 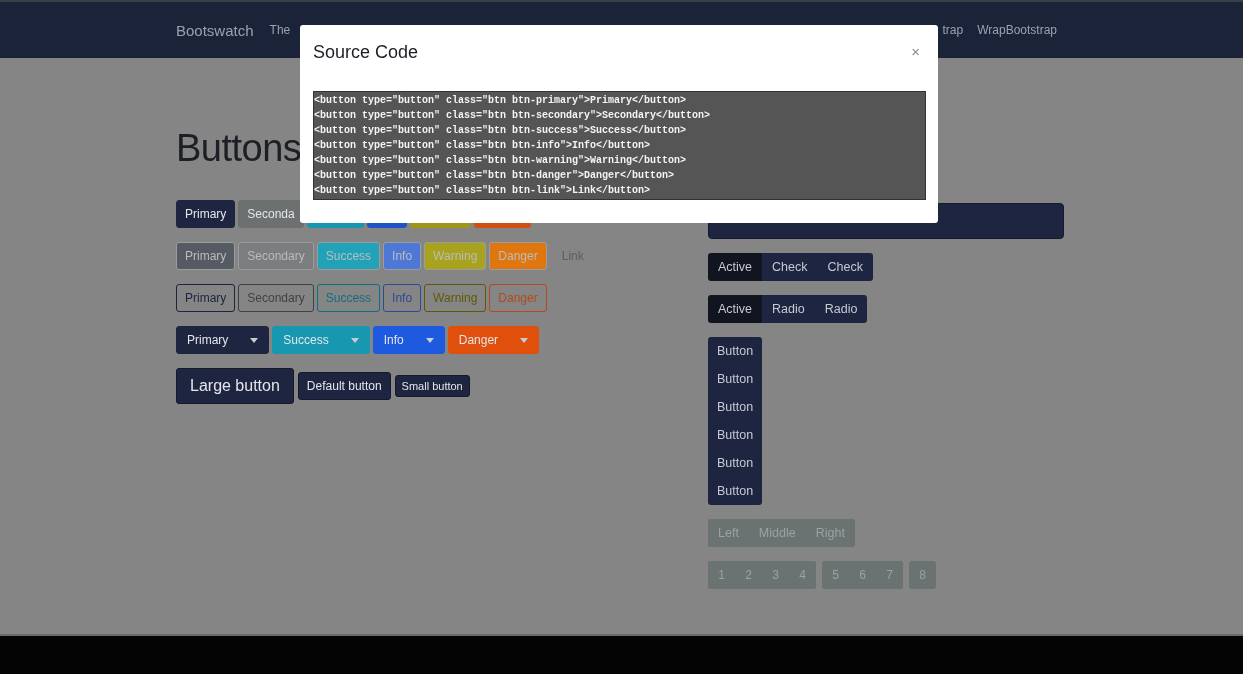 What do you see at coordinates (344, 386) in the screenshot?
I see `size-button: Default button` at bounding box center [344, 386].